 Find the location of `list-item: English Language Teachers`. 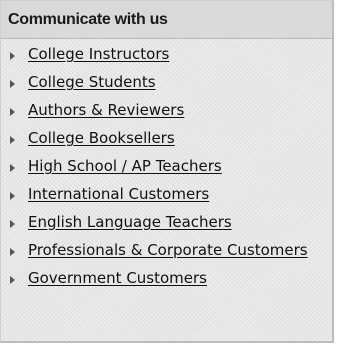

list-item: English Language Teachers is located at coordinates (166, 222).